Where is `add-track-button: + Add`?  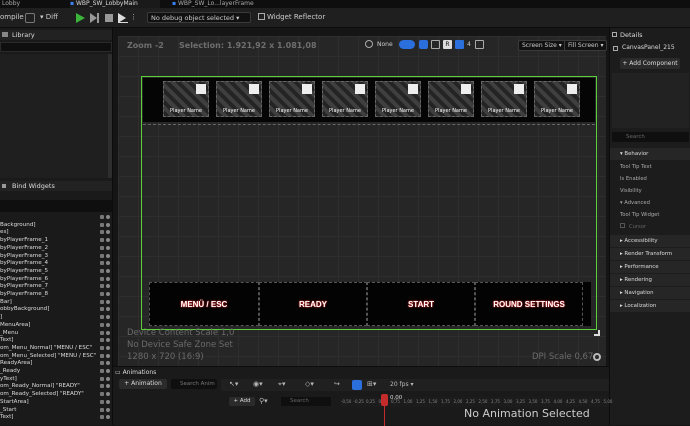 add-track-button: + Add is located at coordinates (242, 401).